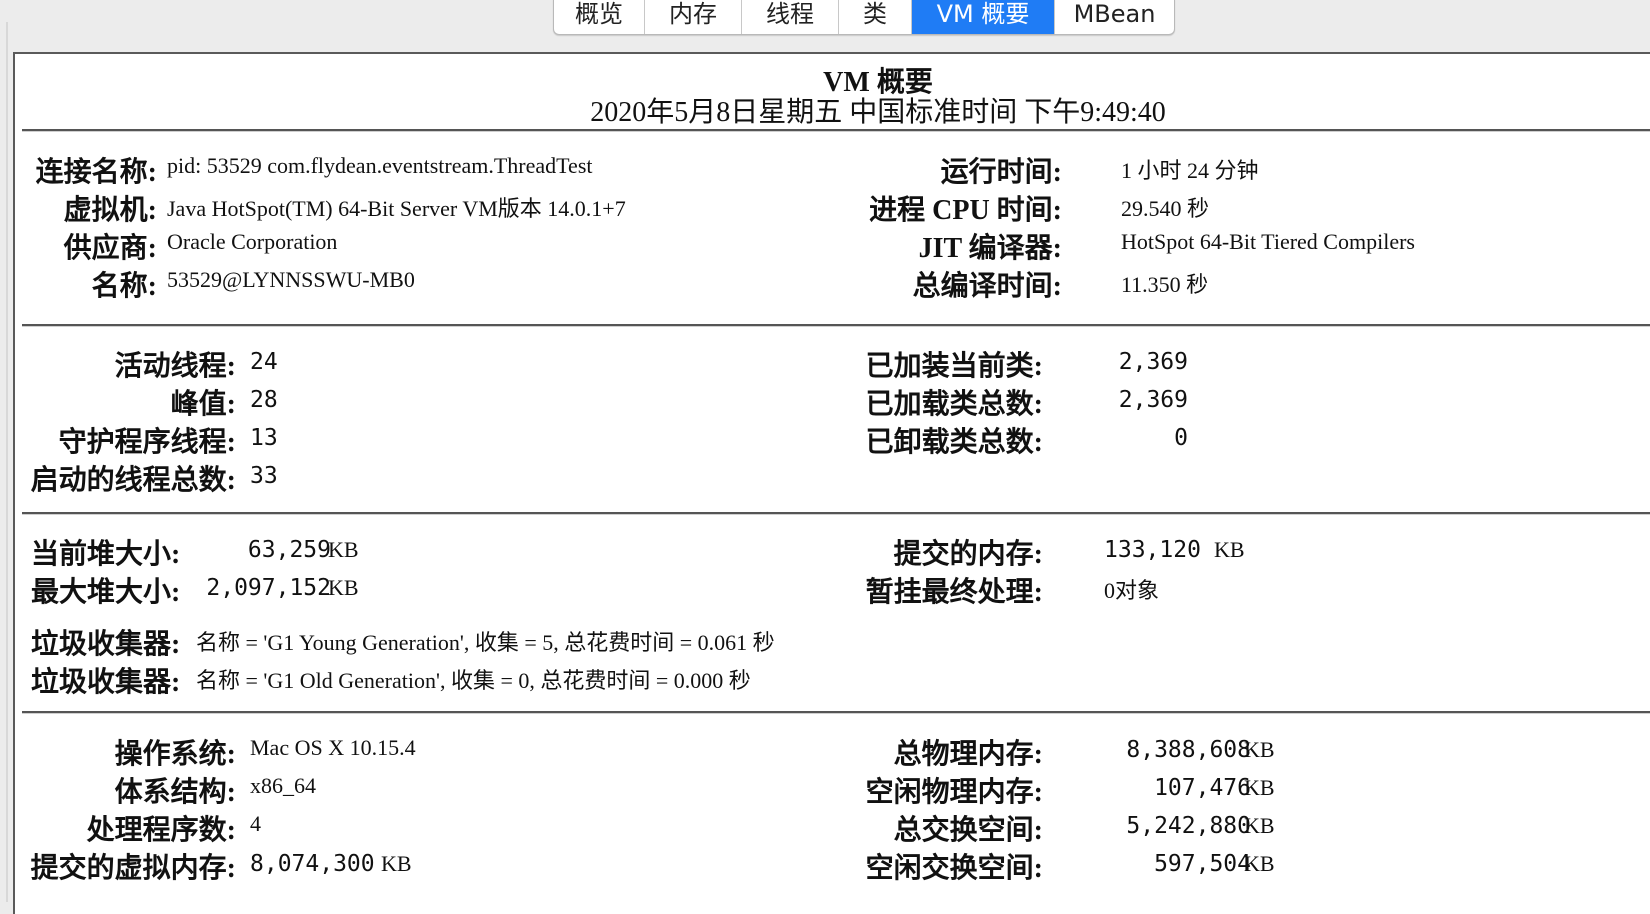 Image resolution: width=1650 pixels, height=914 pixels. I want to click on peak-value: 28, so click(264, 400).